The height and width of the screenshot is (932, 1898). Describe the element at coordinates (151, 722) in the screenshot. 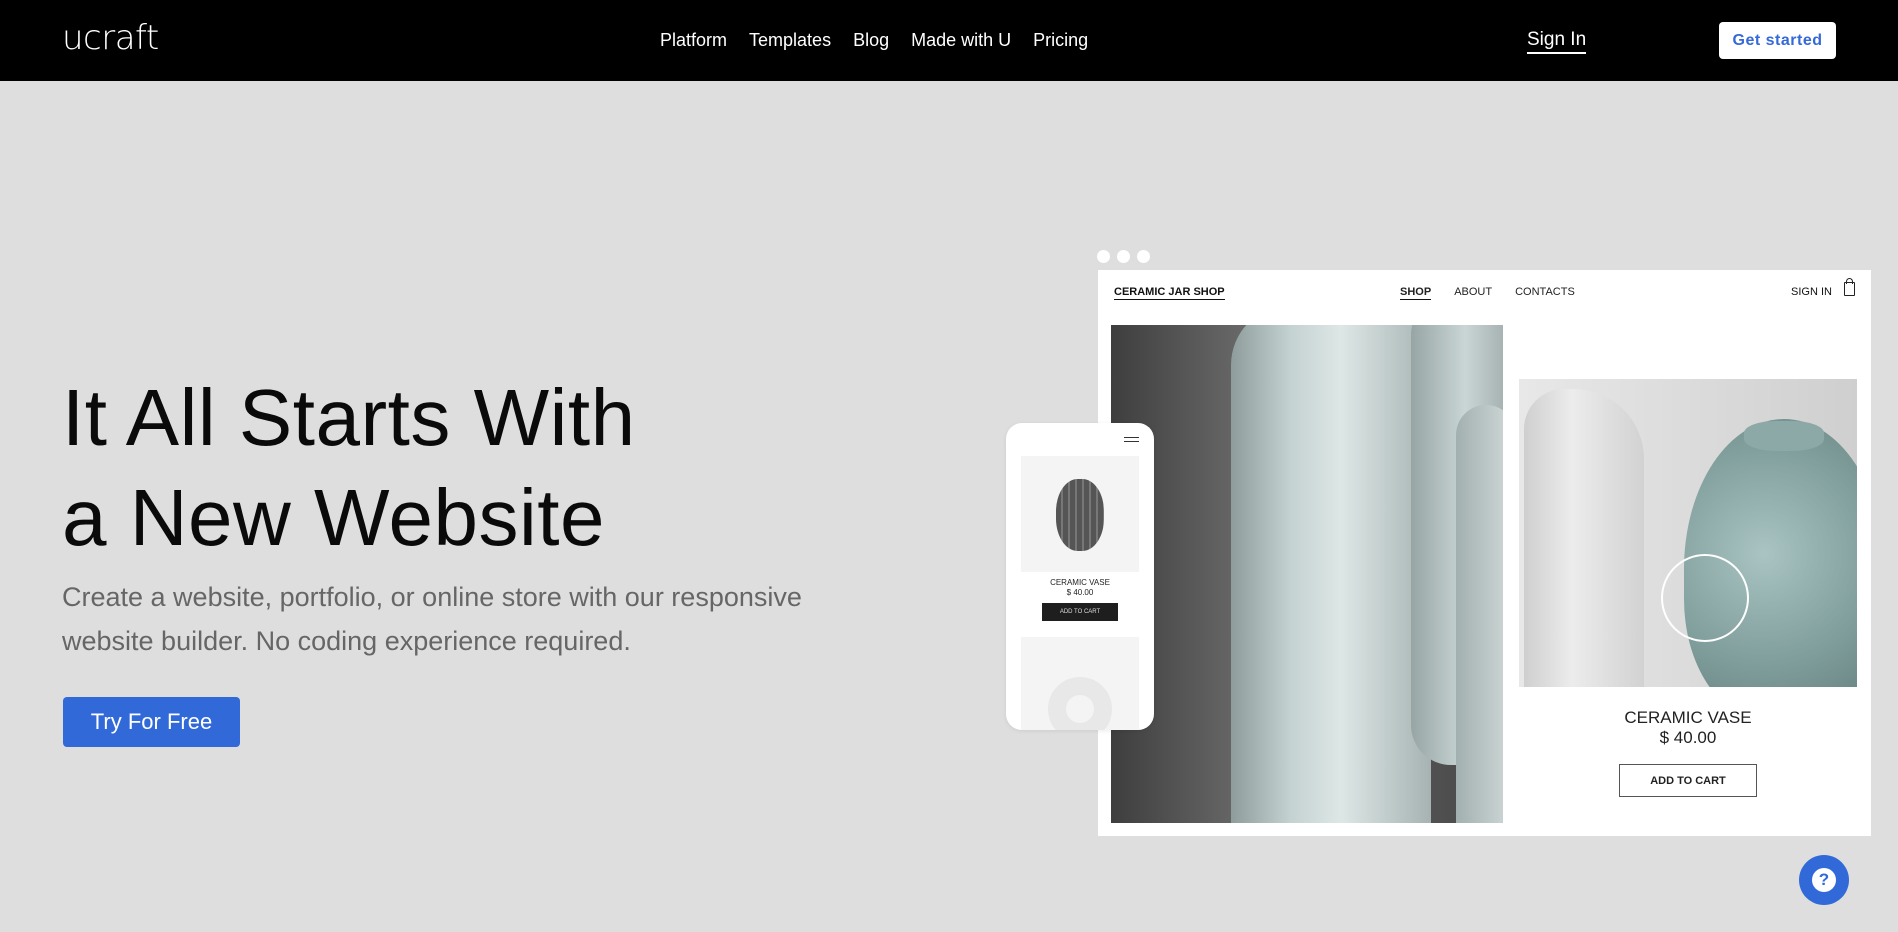

I see `try-for-free-button: Try For Free` at that location.